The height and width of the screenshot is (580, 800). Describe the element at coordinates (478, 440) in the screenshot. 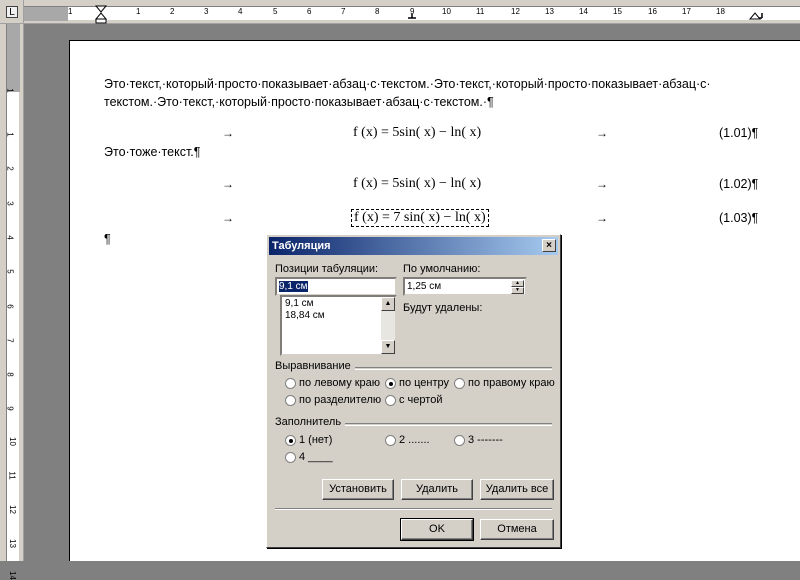

I see `leader-dashes-radio: 3 -------` at that location.